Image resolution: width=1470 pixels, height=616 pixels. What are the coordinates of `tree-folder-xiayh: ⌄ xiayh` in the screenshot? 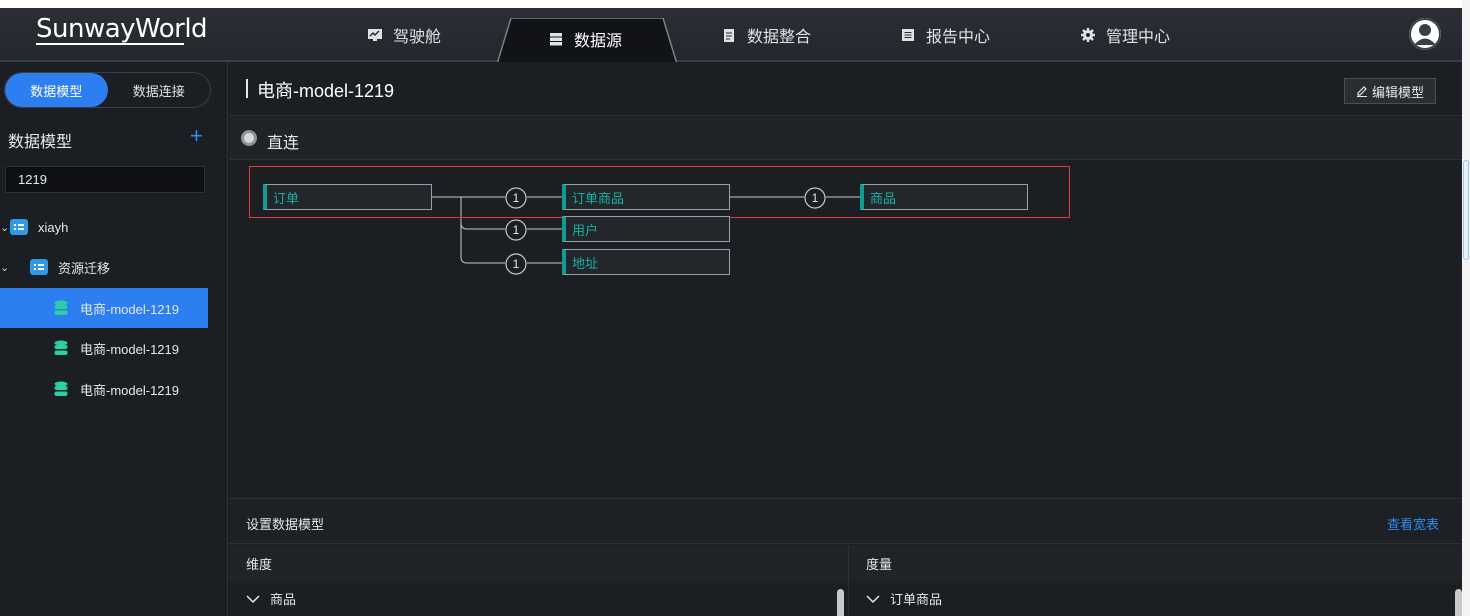 It's located at (104, 227).